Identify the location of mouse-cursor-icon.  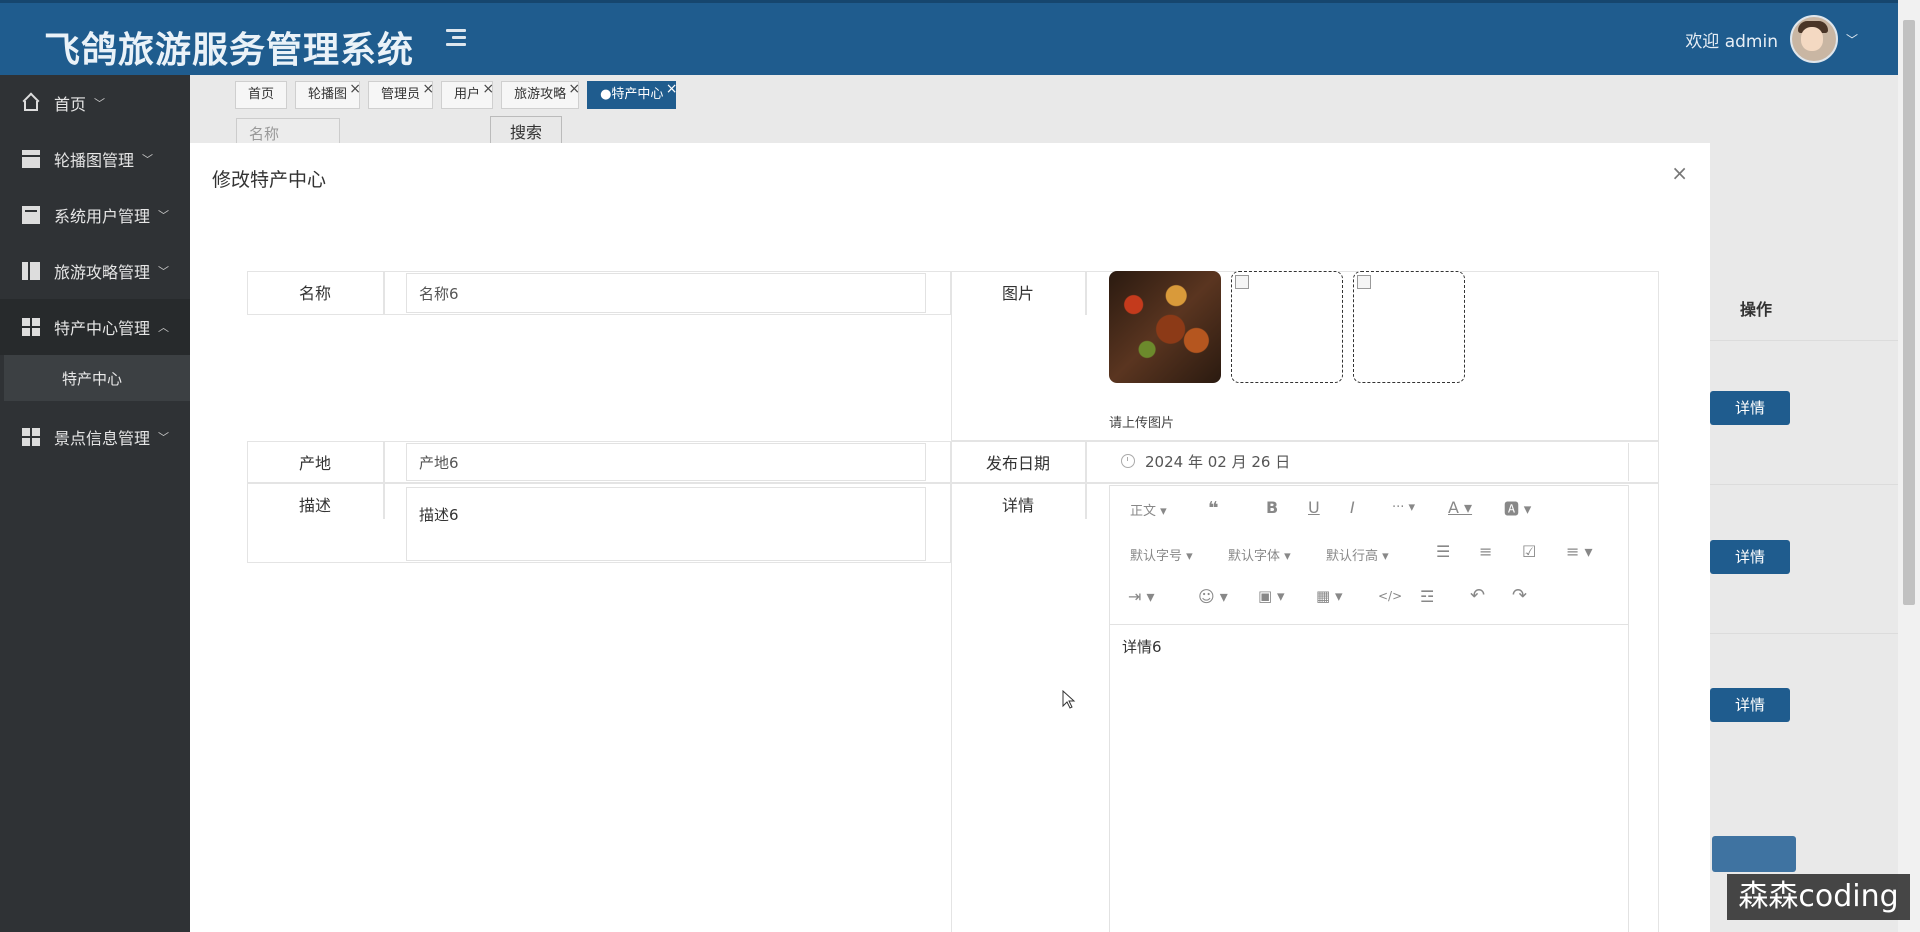
(1069, 699).